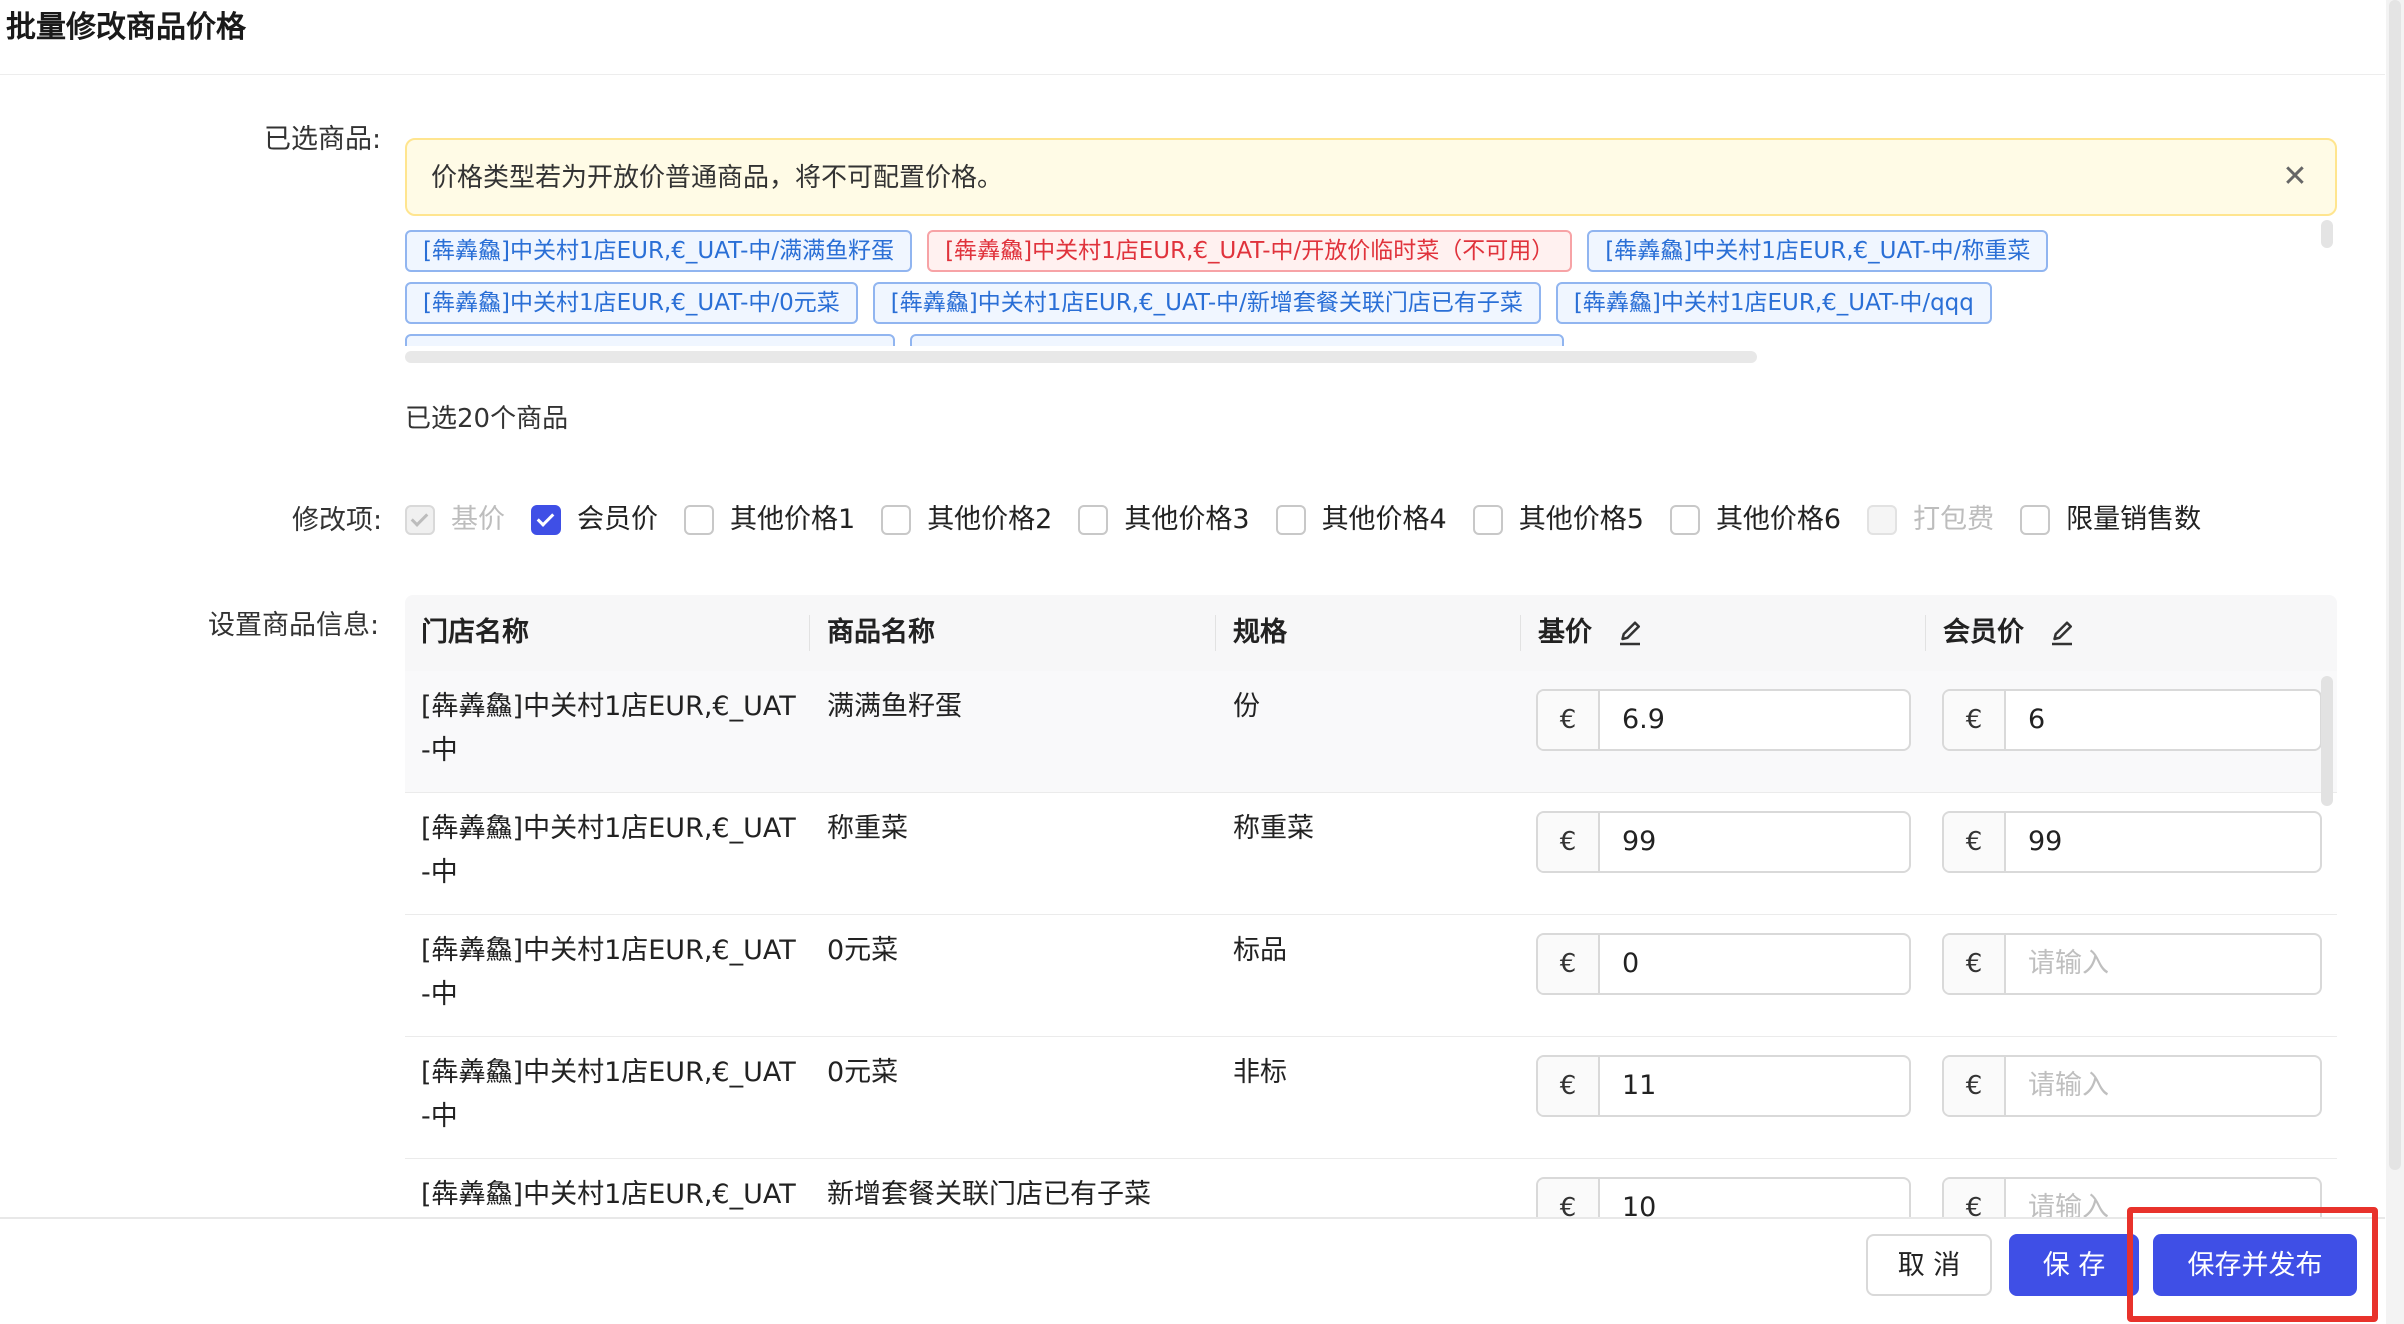  Describe the element at coordinates (1754, 1198) in the screenshot. I see `base-price-value: 10` at that location.